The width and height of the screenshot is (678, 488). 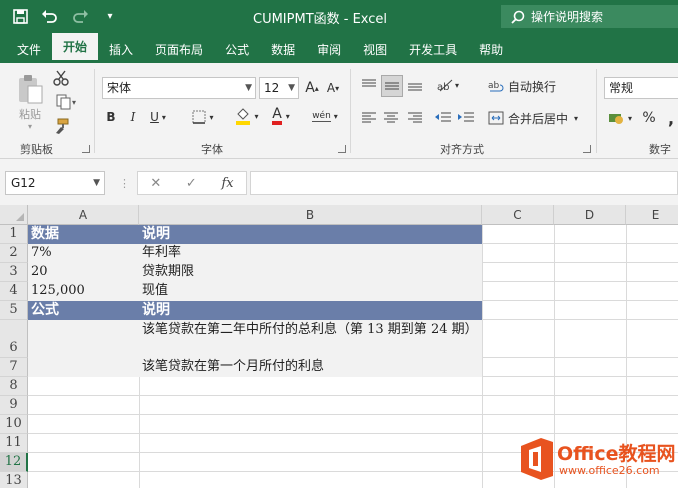 What do you see at coordinates (589, 16) in the screenshot?
I see `tell-me-search: 操作说明搜索` at bounding box center [589, 16].